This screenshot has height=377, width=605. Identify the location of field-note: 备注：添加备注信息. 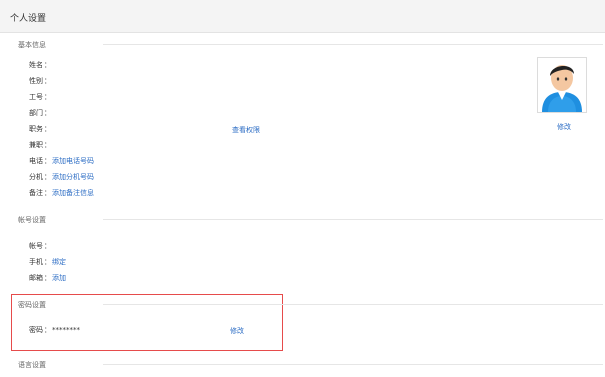
(61, 193).